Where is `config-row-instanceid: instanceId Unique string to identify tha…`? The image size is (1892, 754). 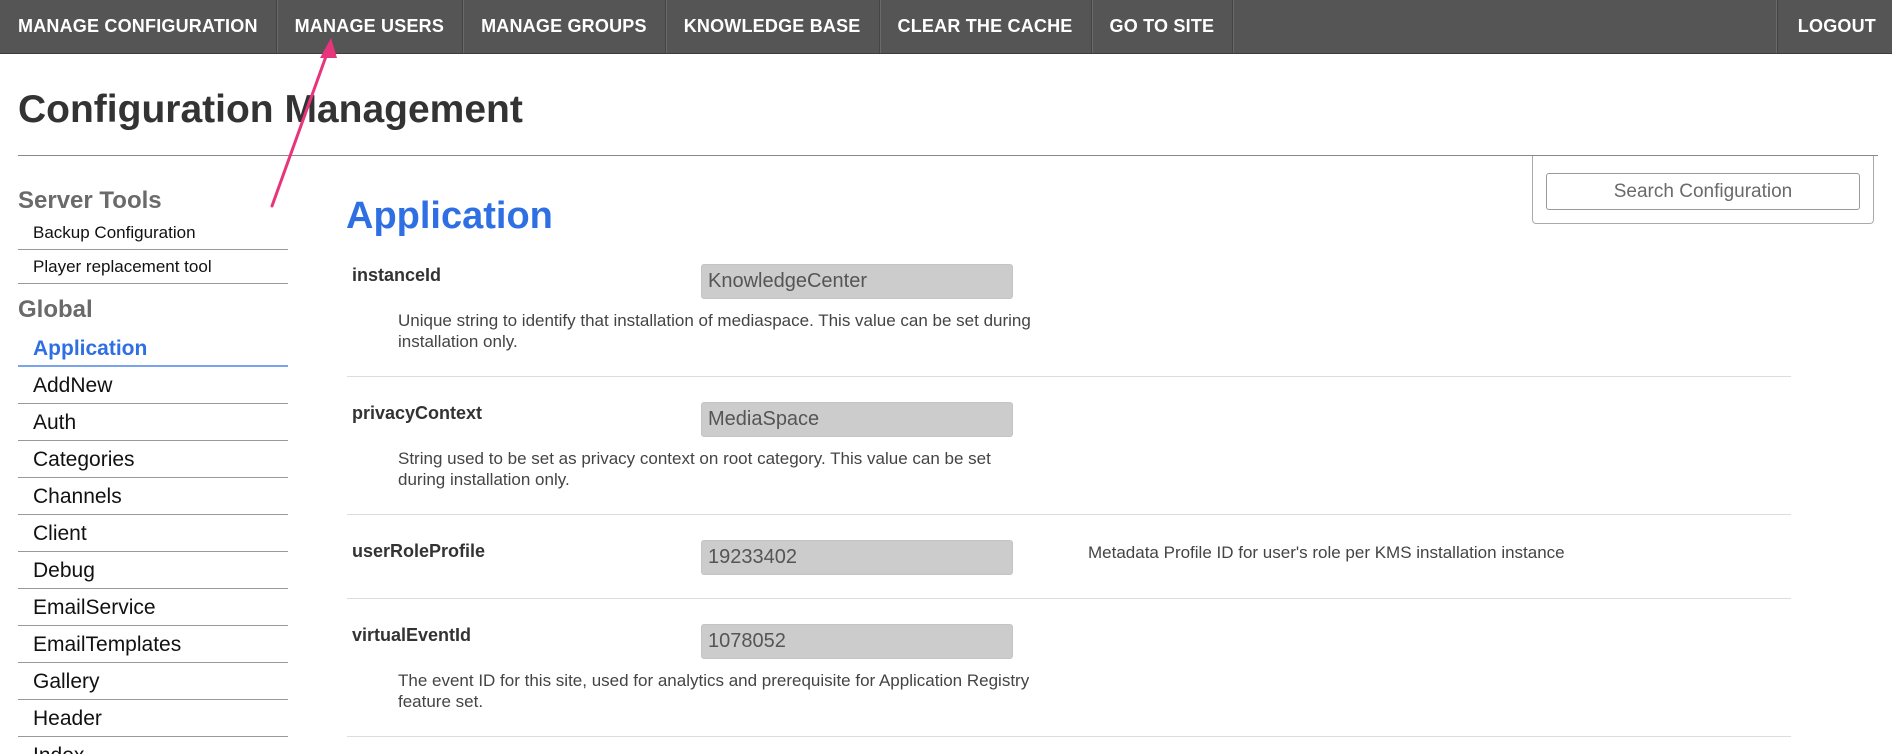 config-row-instanceid: instanceId Unique string to identify tha… is located at coordinates (1069, 313).